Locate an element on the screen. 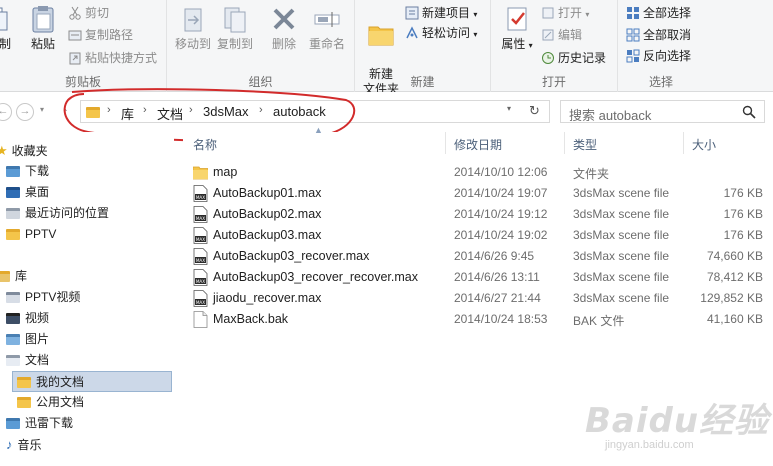 The width and height of the screenshot is (773, 466). breadcrumb-item: 库 is located at coordinates (127, 113).